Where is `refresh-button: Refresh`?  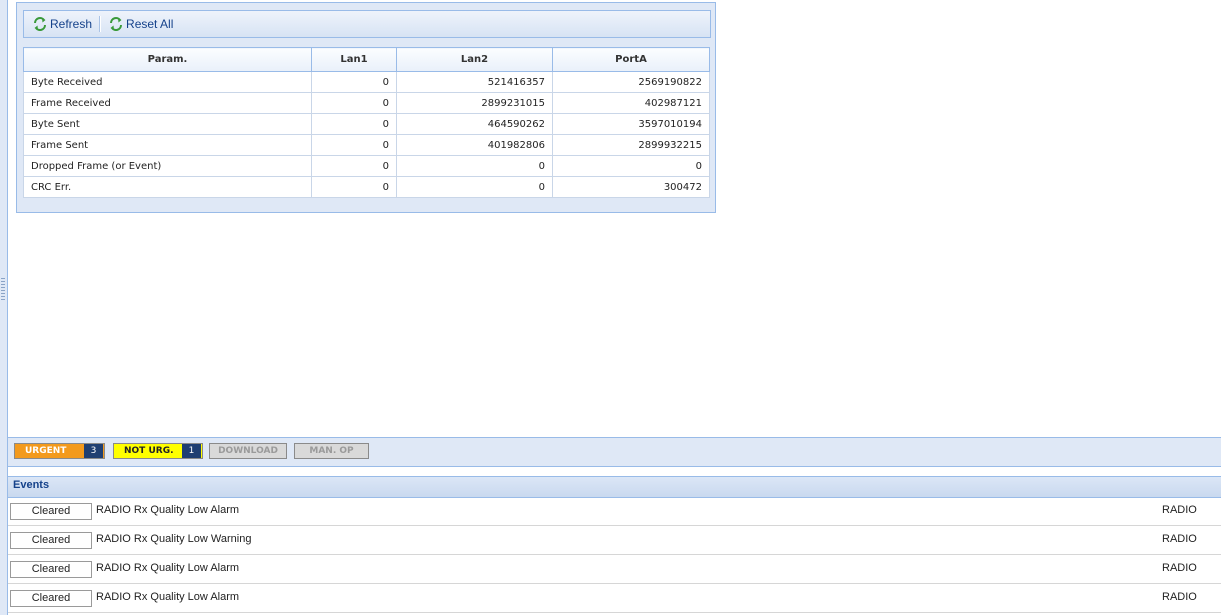 refresh-button: Refresh is located at coordinates (62, 24).